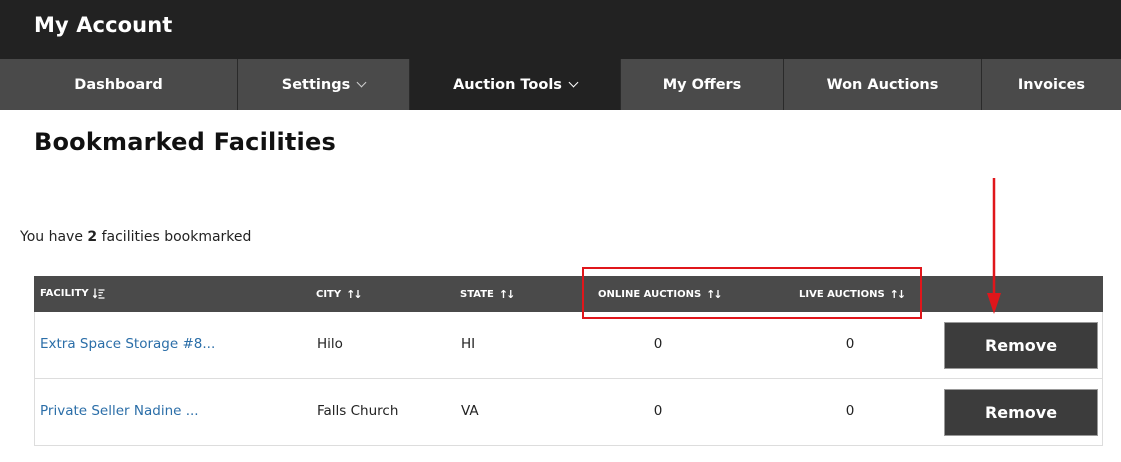 This screenshot has height=462, width=1121. Describe the element at coordinates (316, 84) in the screenshot. I see `nav-settings-label: Settings` at that location.